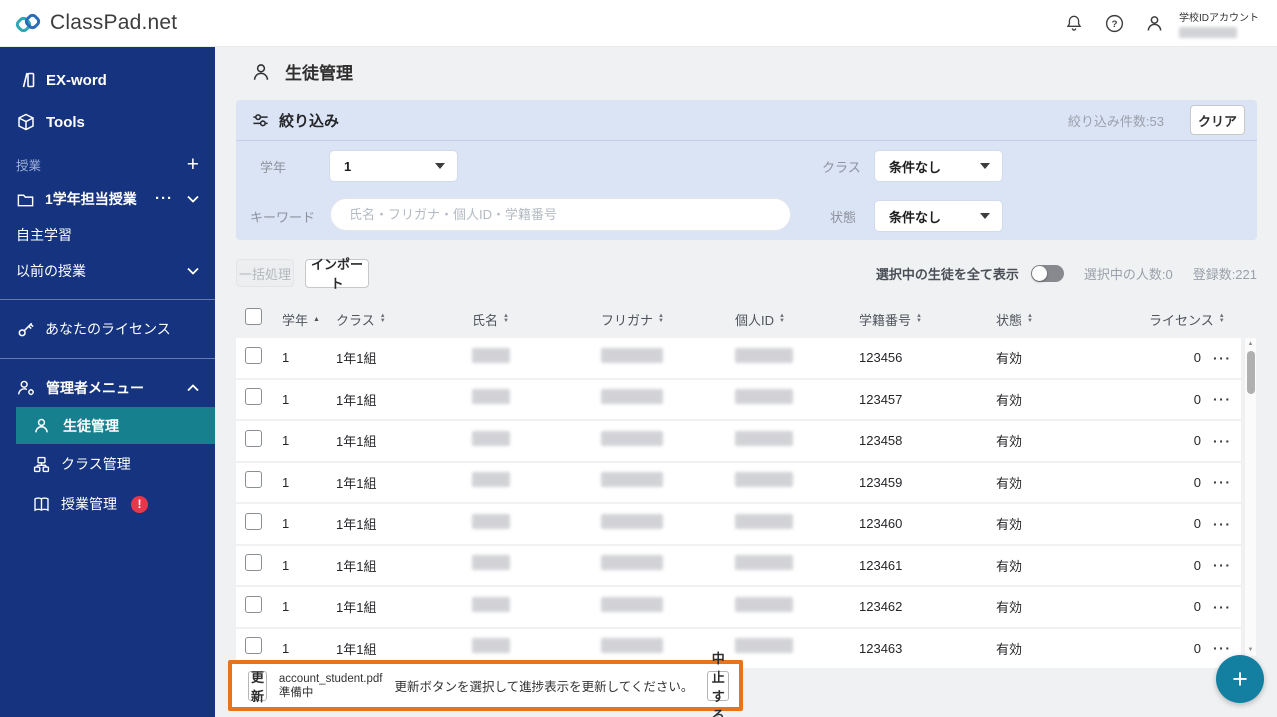 The image size is (1277, 717). I want to click on grade-dropdown: 1, so click(393, 166).